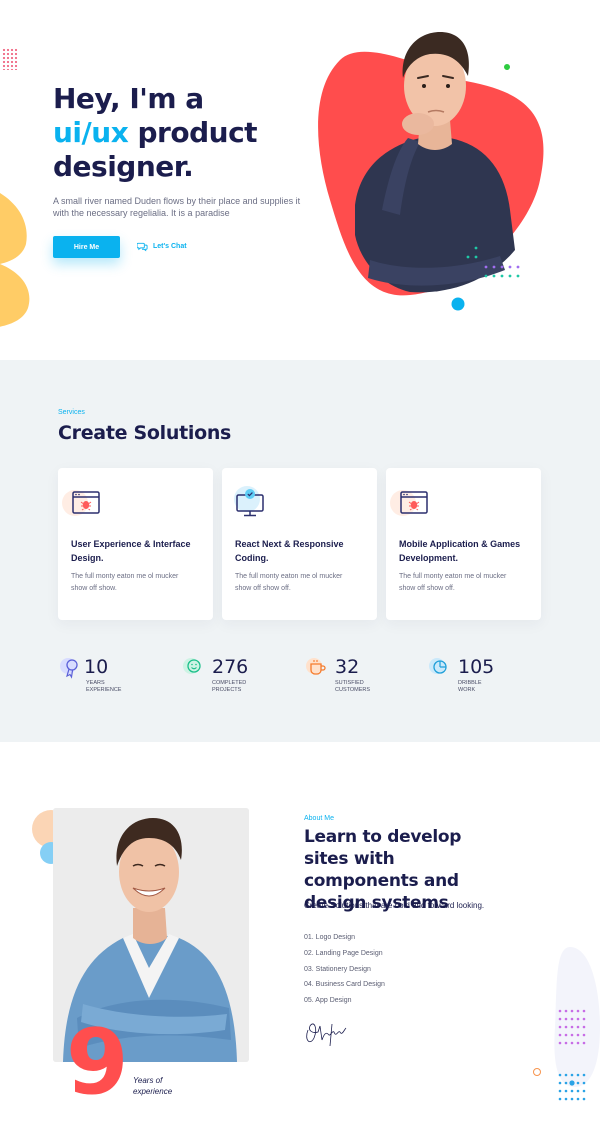 The height and width of the screenshot is (1122, 600). Describe the element at coordinates (69, 668) in the screenshot. I see `award-ribbon-icon` at that location.